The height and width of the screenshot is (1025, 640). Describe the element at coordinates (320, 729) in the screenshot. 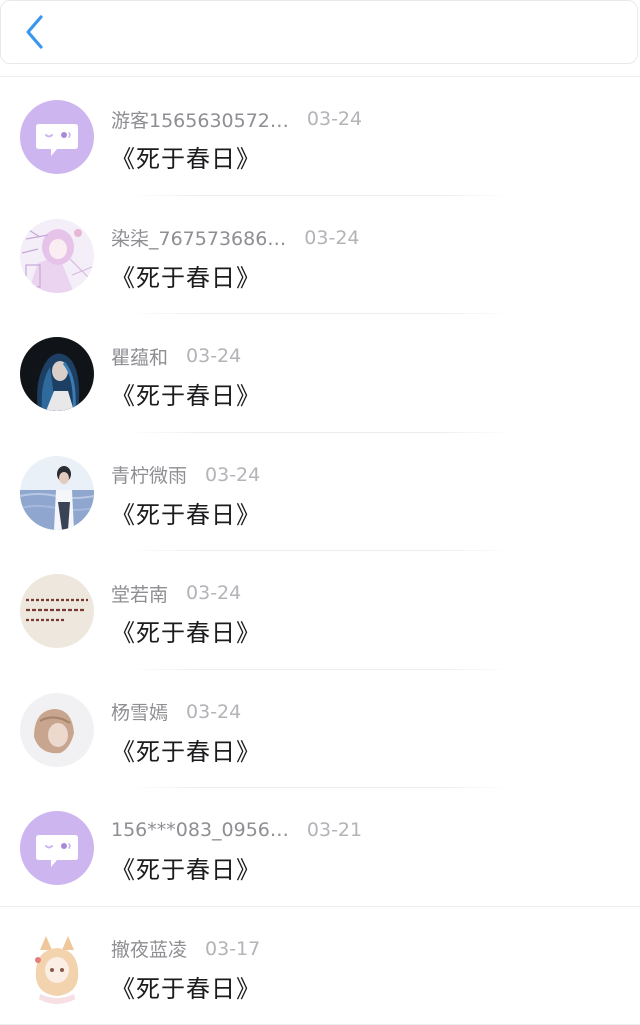

I see `list-item: 杨雪嫣 03-24 《死于春日》` at that location.